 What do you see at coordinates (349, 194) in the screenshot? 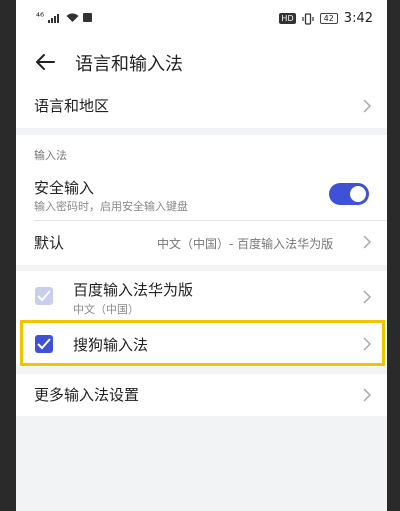
I see `secure-input-toggle` at bounding box center [349, 194].